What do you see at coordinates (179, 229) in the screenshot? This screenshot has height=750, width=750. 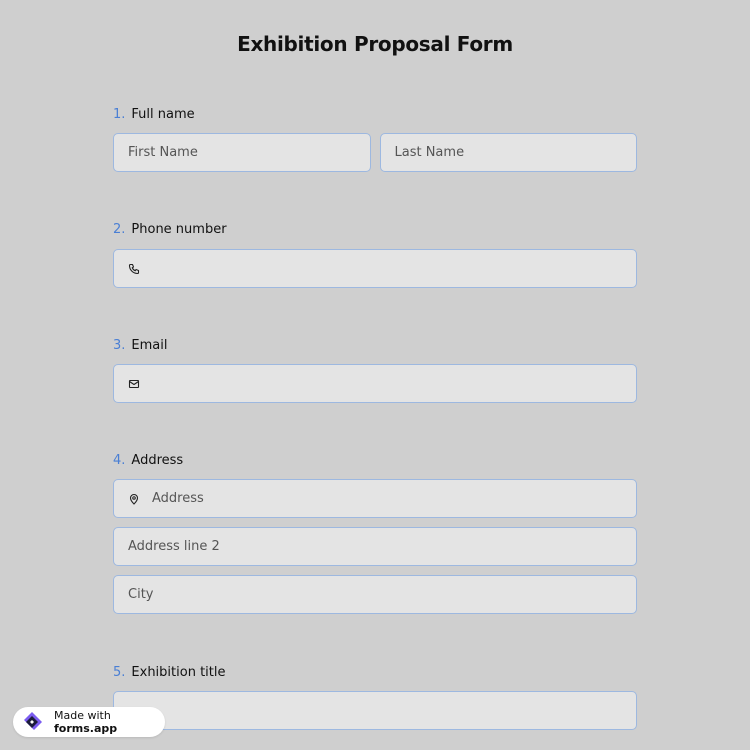 I see `question-text: Phone number` at bounding box center [179, 229].